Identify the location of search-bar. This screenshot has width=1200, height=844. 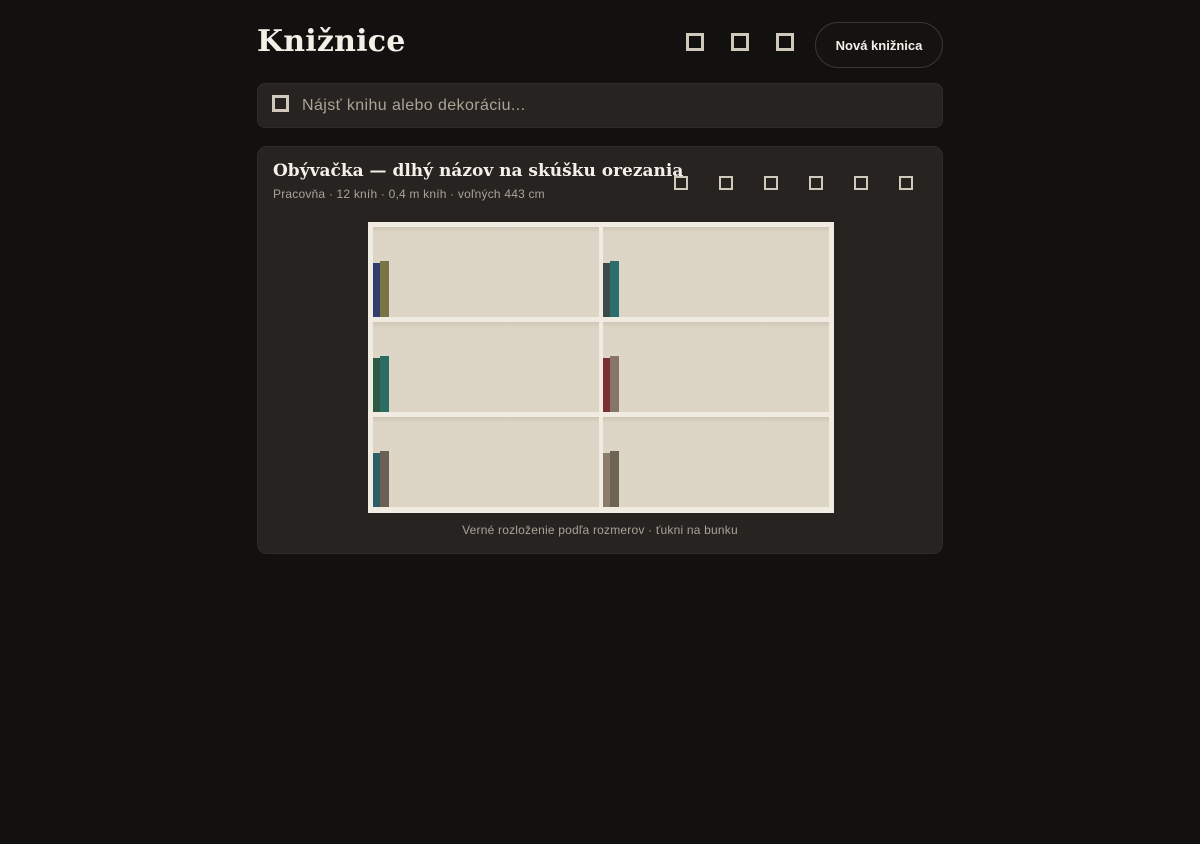
(600, 105).